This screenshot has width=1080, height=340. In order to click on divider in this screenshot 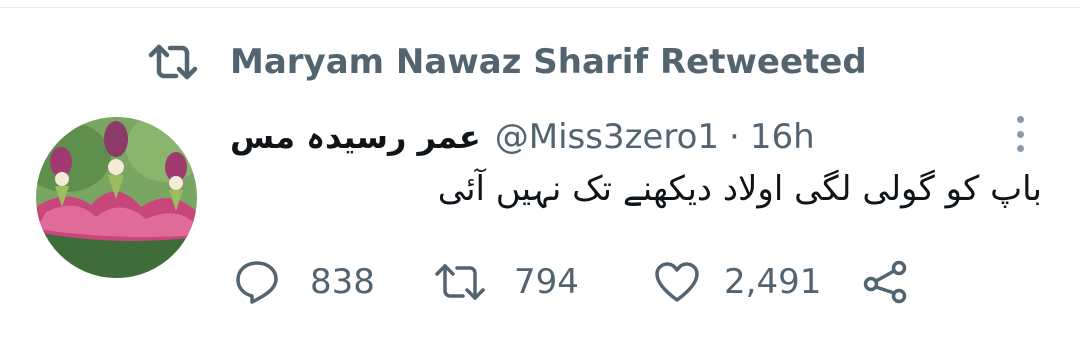, I will do `click(540, 7)`.